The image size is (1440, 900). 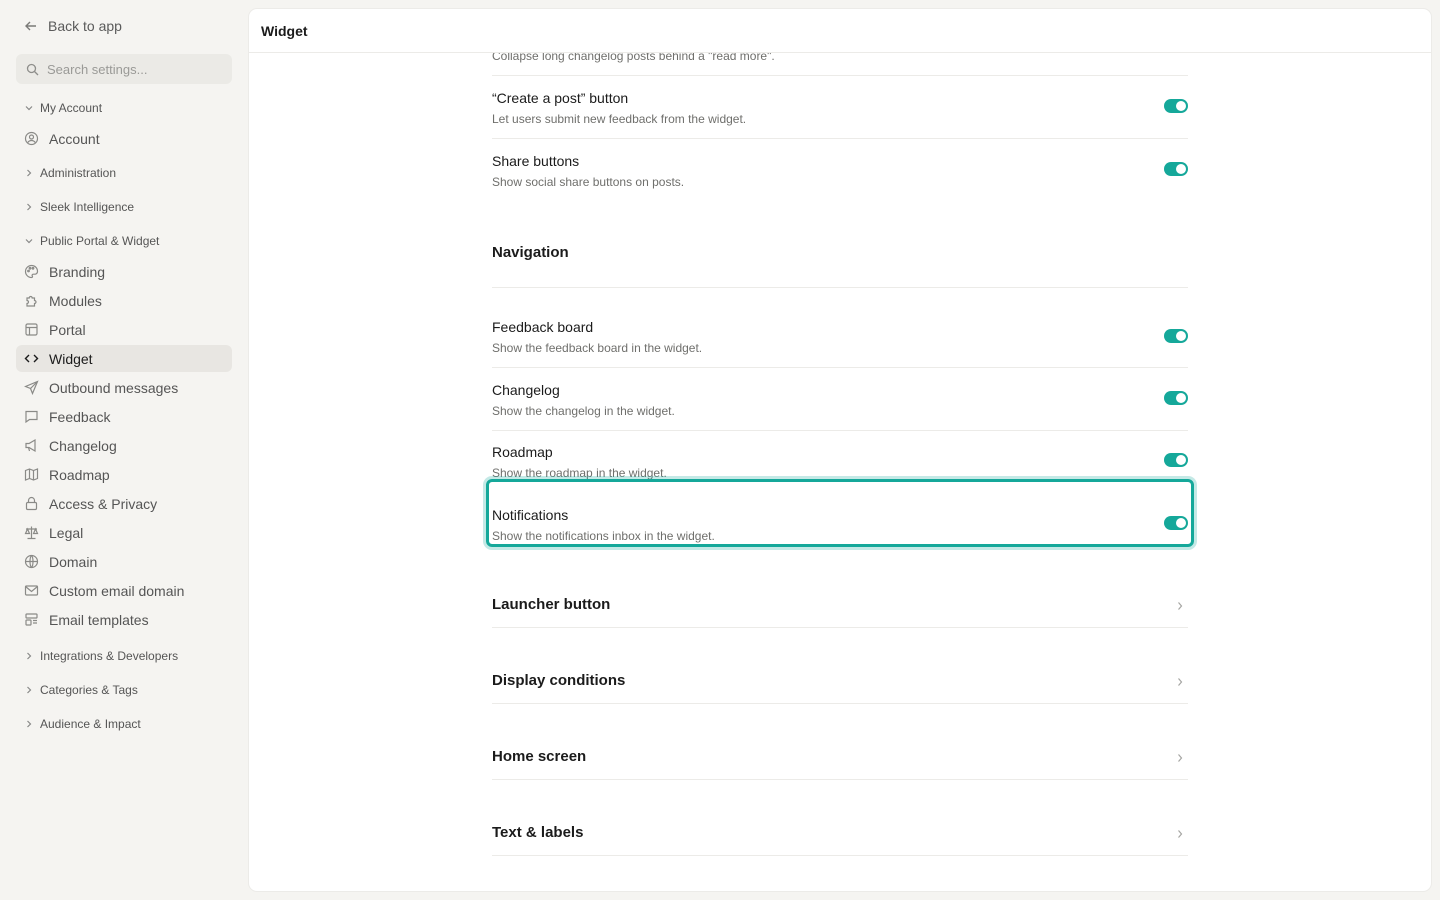 I want to click on sidebar-item-branding: Branding, so click(x=124, y=271).